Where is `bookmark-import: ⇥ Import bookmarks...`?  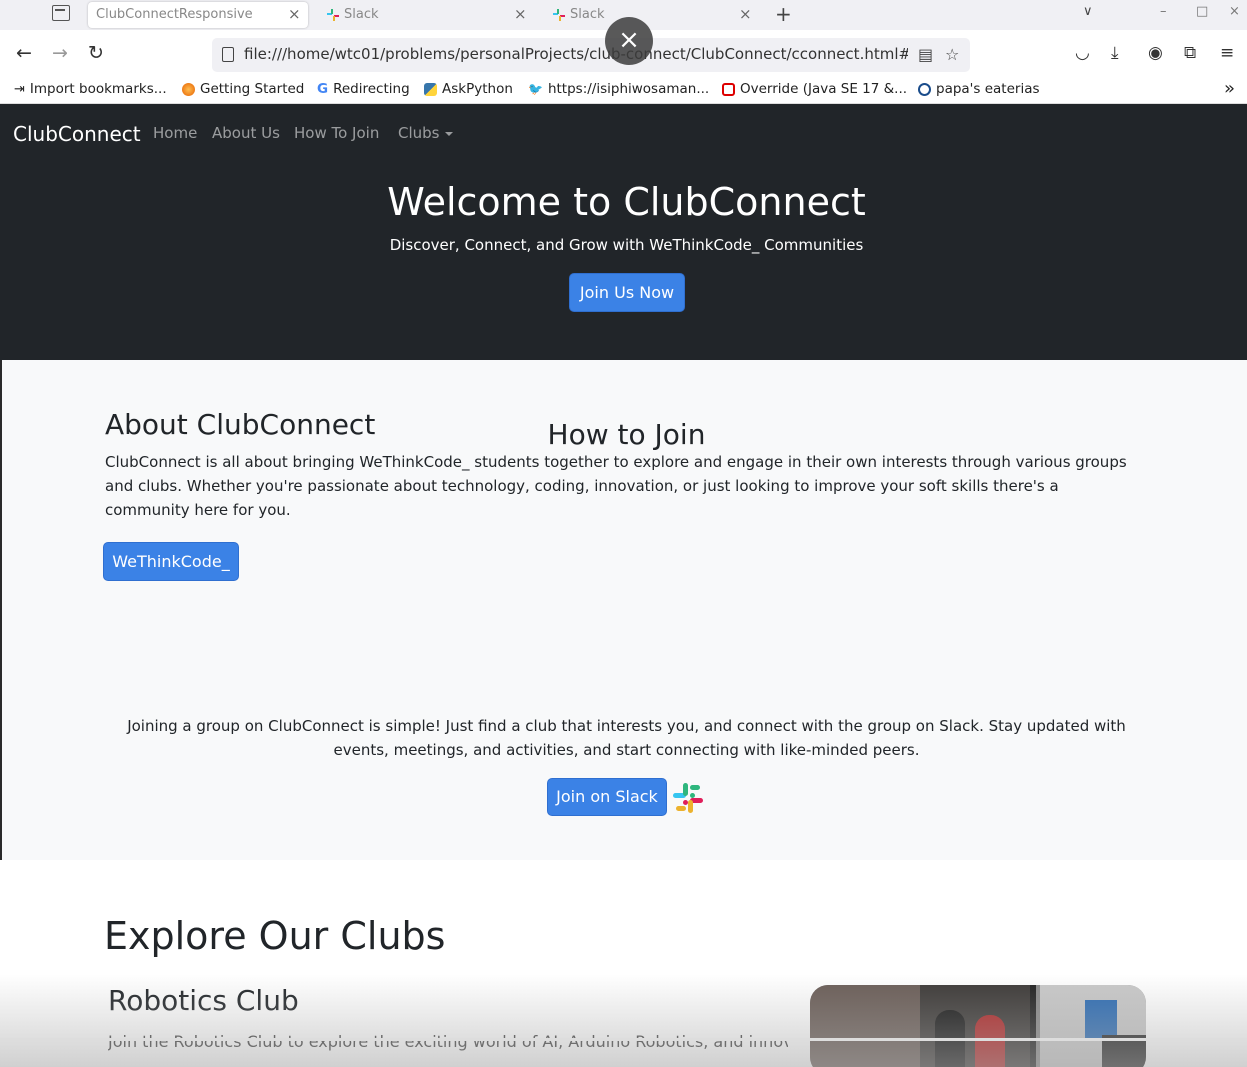 bookmark-import: ⇥ Import bookmarks... is located at coordinates (90, 89).